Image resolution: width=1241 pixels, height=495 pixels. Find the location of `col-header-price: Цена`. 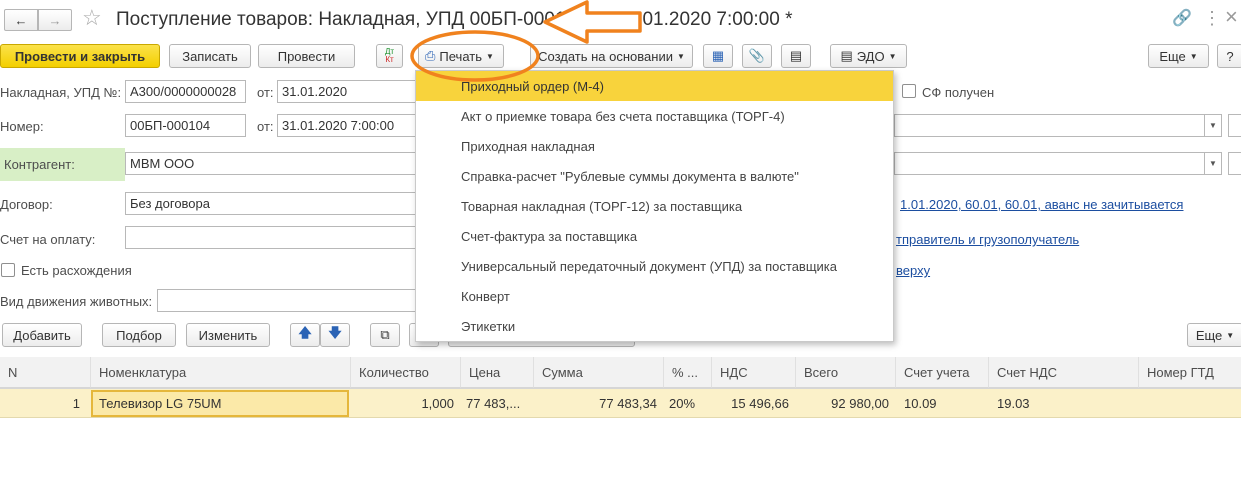

col-header-price: Цена is located at coordinates (496, 372).